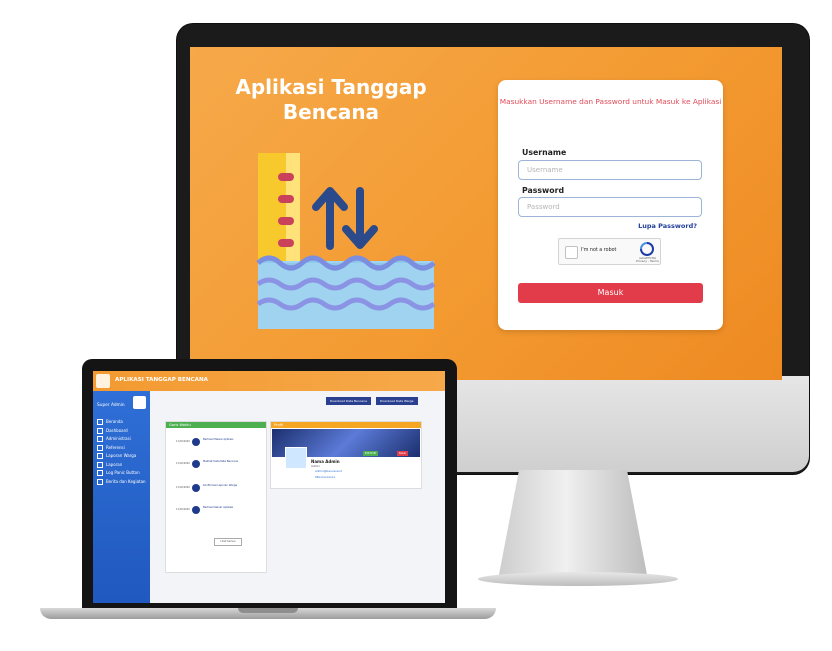 The image size is (832, 651). What do you see at coordinates (100, 430) in the screenshot?
I see `dashboard-icon` at bounding box center [100, 430].